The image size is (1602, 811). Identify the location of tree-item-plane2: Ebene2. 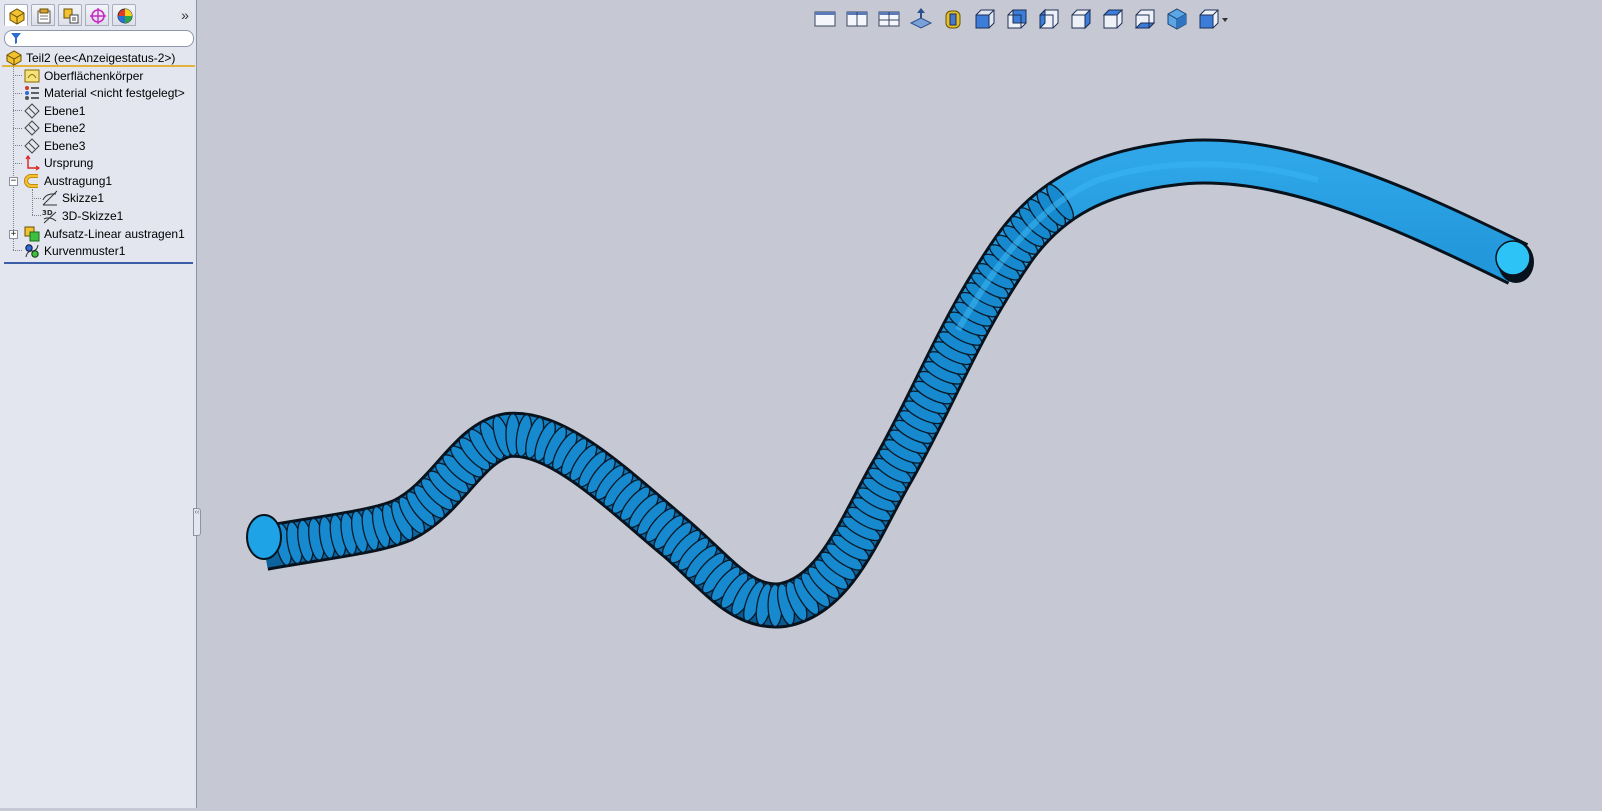
(119, 128).